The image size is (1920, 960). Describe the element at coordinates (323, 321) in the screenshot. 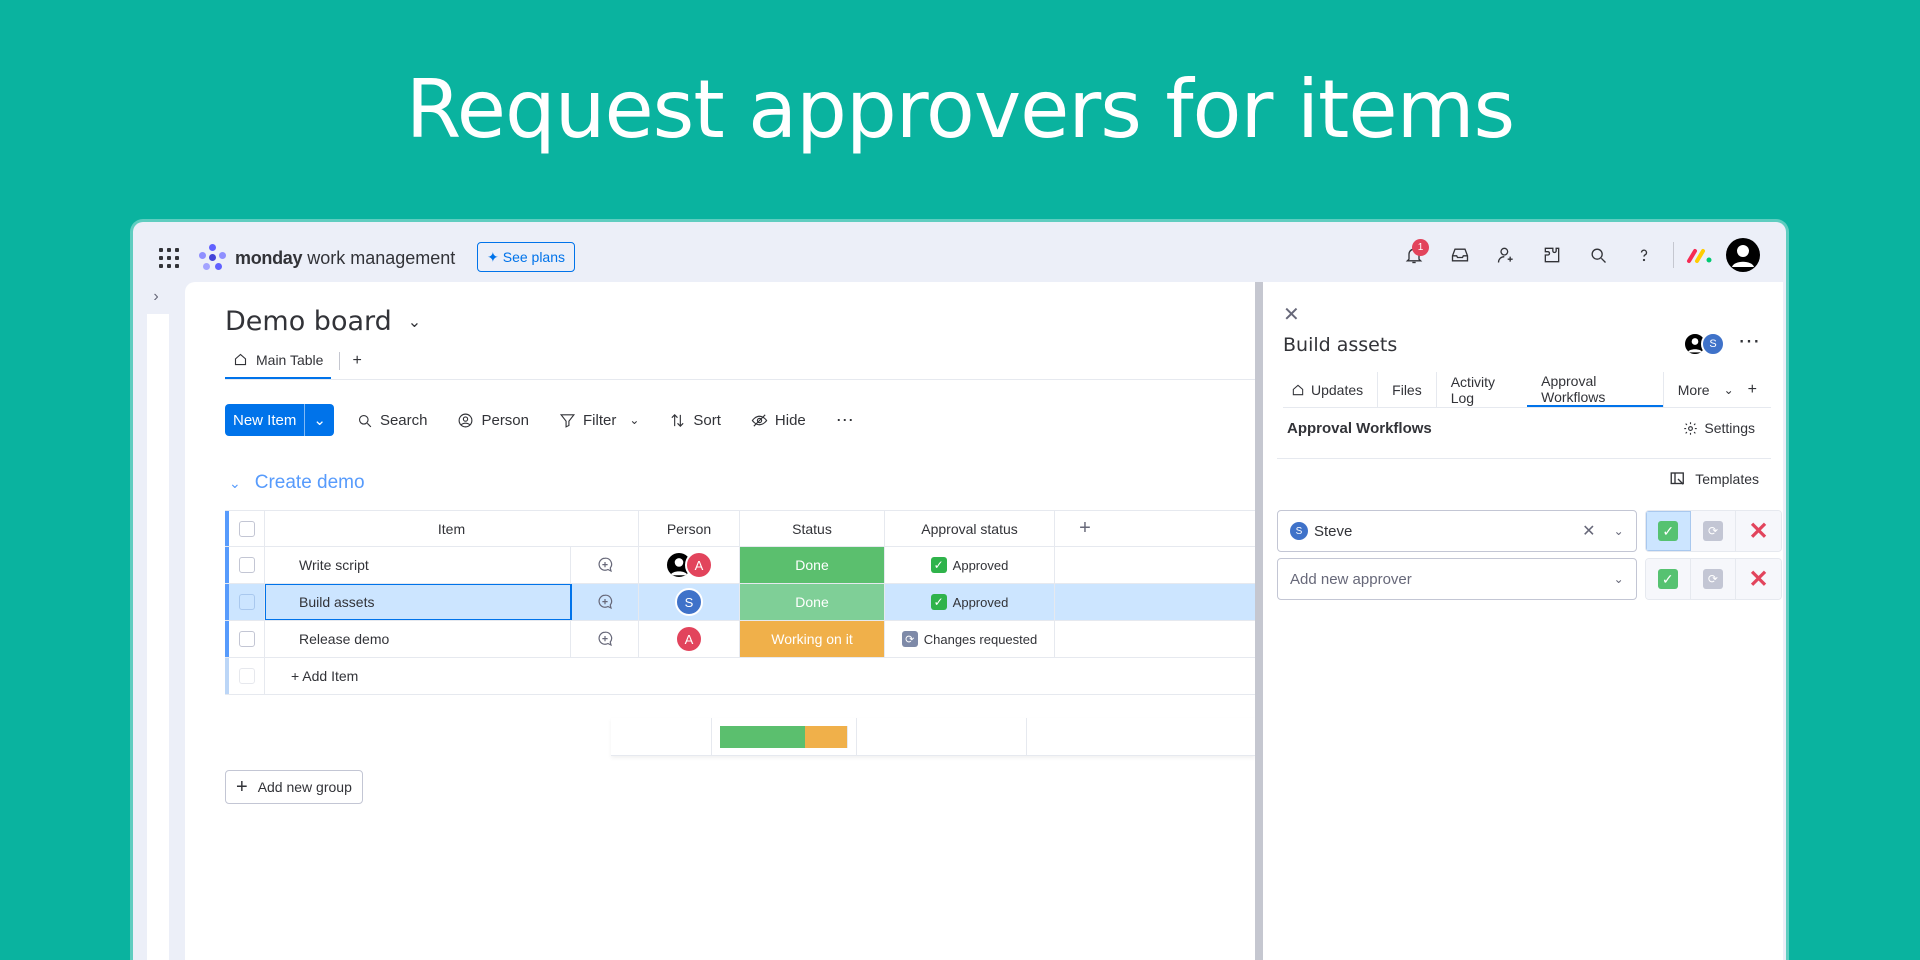

I see `board-title: Demo board ⌄` at that location.